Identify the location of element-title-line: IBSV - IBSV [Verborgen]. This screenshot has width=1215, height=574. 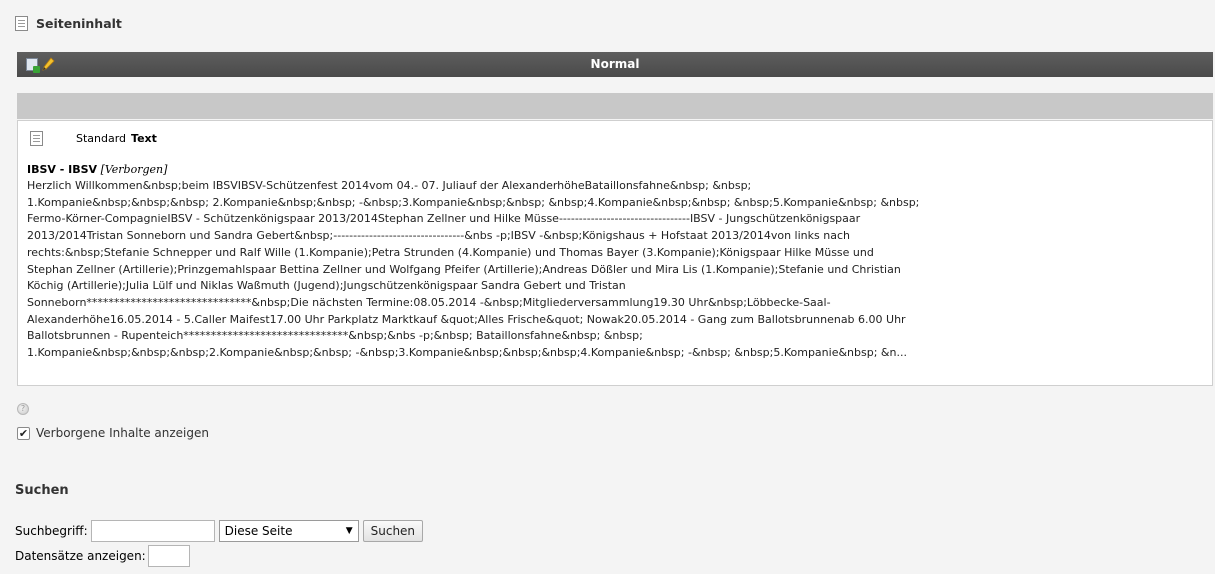
(97, 169).